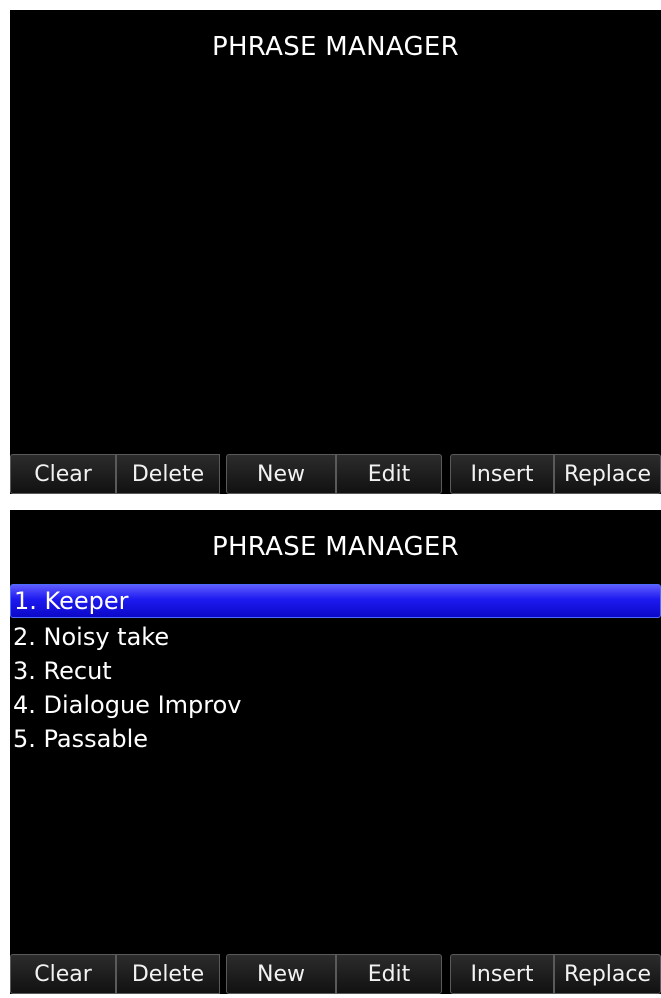  I want to click on phrase-item: 4. Dialogue Improv, so click(335, 705).